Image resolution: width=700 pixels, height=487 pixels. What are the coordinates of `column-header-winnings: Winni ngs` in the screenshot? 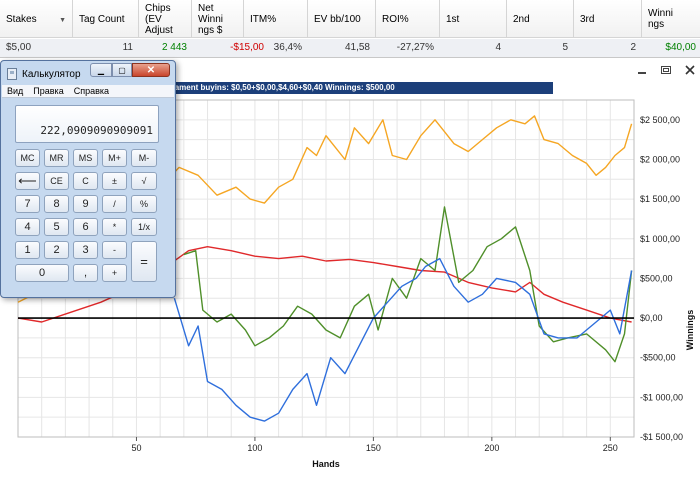 It's located at (671, 19).